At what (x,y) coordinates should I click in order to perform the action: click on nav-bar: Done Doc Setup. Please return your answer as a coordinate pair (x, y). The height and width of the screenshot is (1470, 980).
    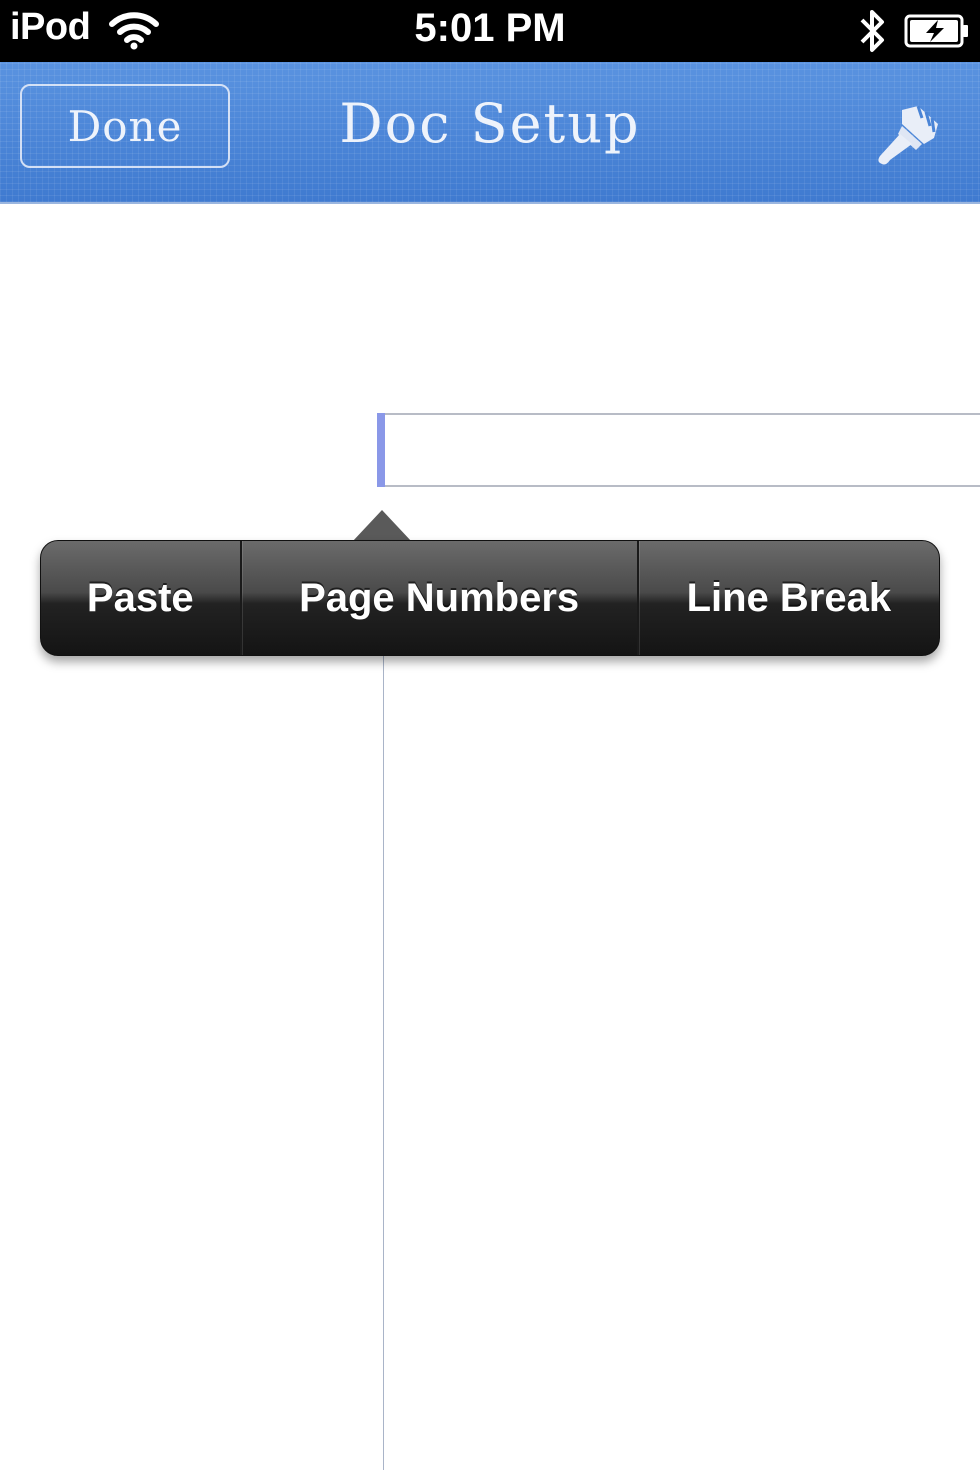
    Looking at the image, I should click on (490, 133).